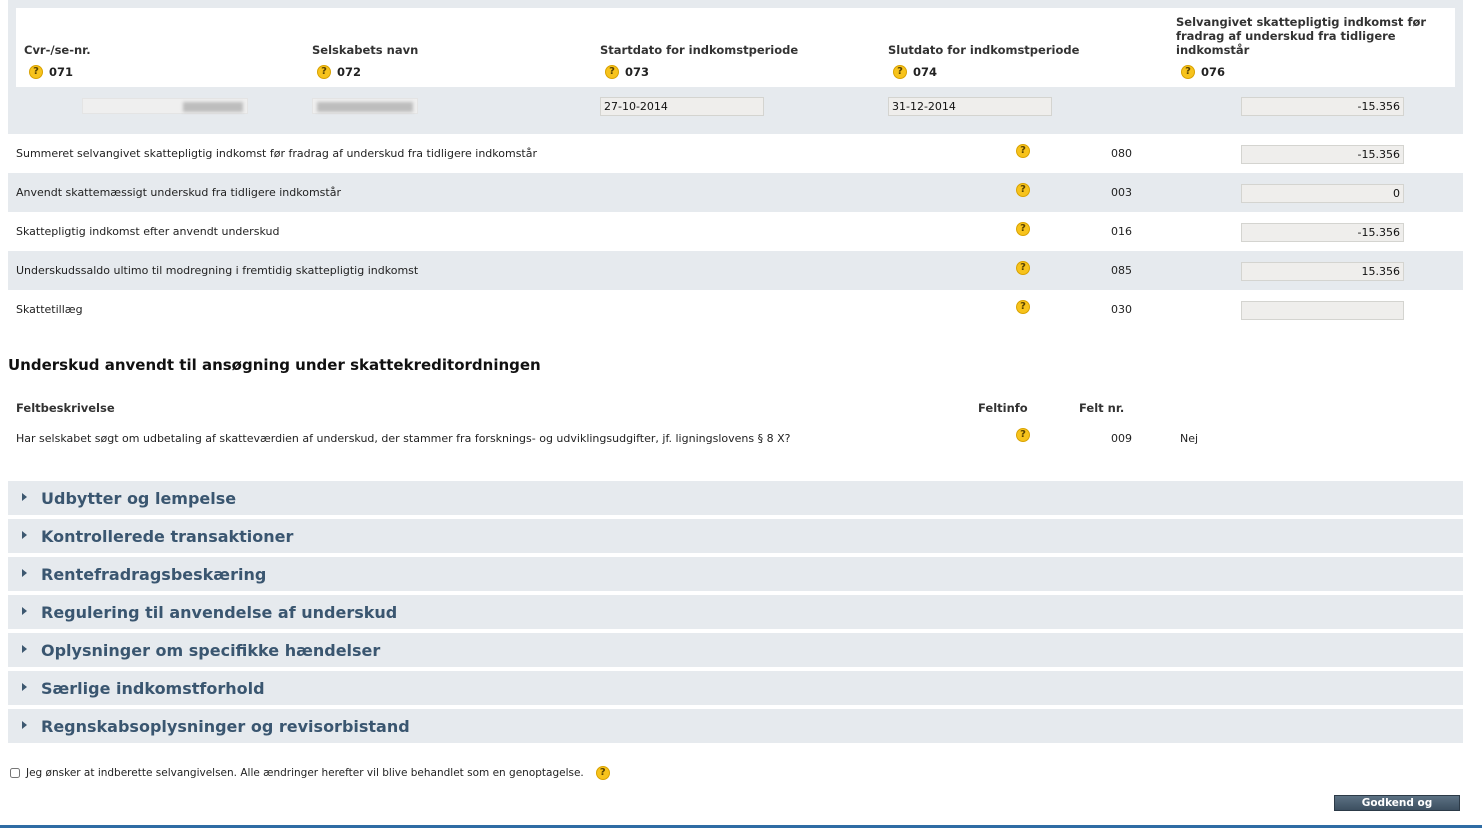 Image resolution: width=1482 pixels, height=828 pixels. What do you see at coordinates (65, 408) in the screenshot?
I see `column-header-description: Feltbeskrivelse` at bounding box center [65, 408].